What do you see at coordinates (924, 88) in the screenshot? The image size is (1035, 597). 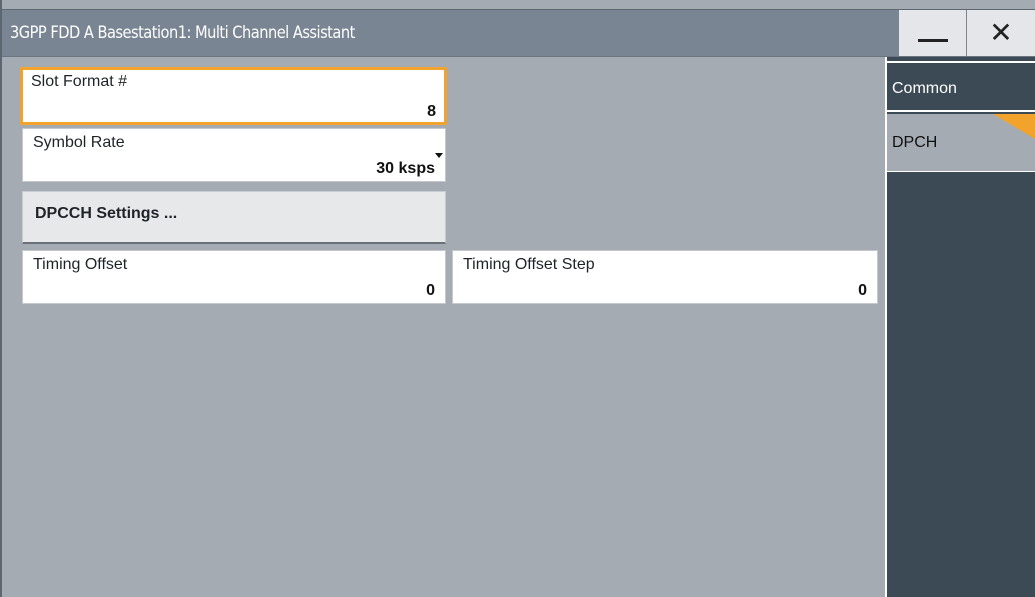 I see `tab-common-label: Common` at bounding box center [924, 88].